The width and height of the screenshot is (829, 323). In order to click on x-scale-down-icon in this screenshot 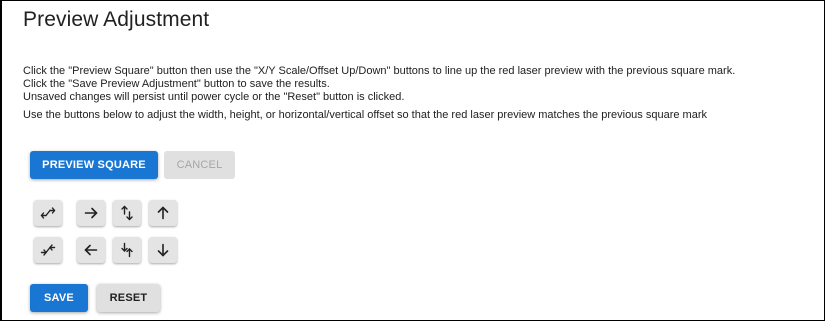, I will do `click(48, 250)`.